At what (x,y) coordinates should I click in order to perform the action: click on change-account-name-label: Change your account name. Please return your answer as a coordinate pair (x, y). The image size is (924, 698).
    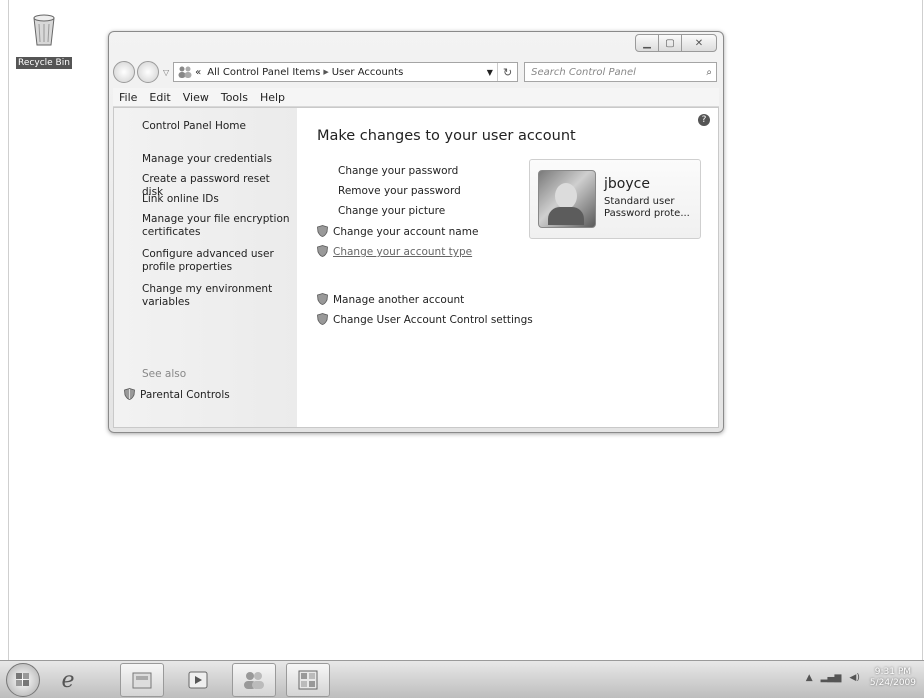
    Looking at the image, I should click on (406, 232).